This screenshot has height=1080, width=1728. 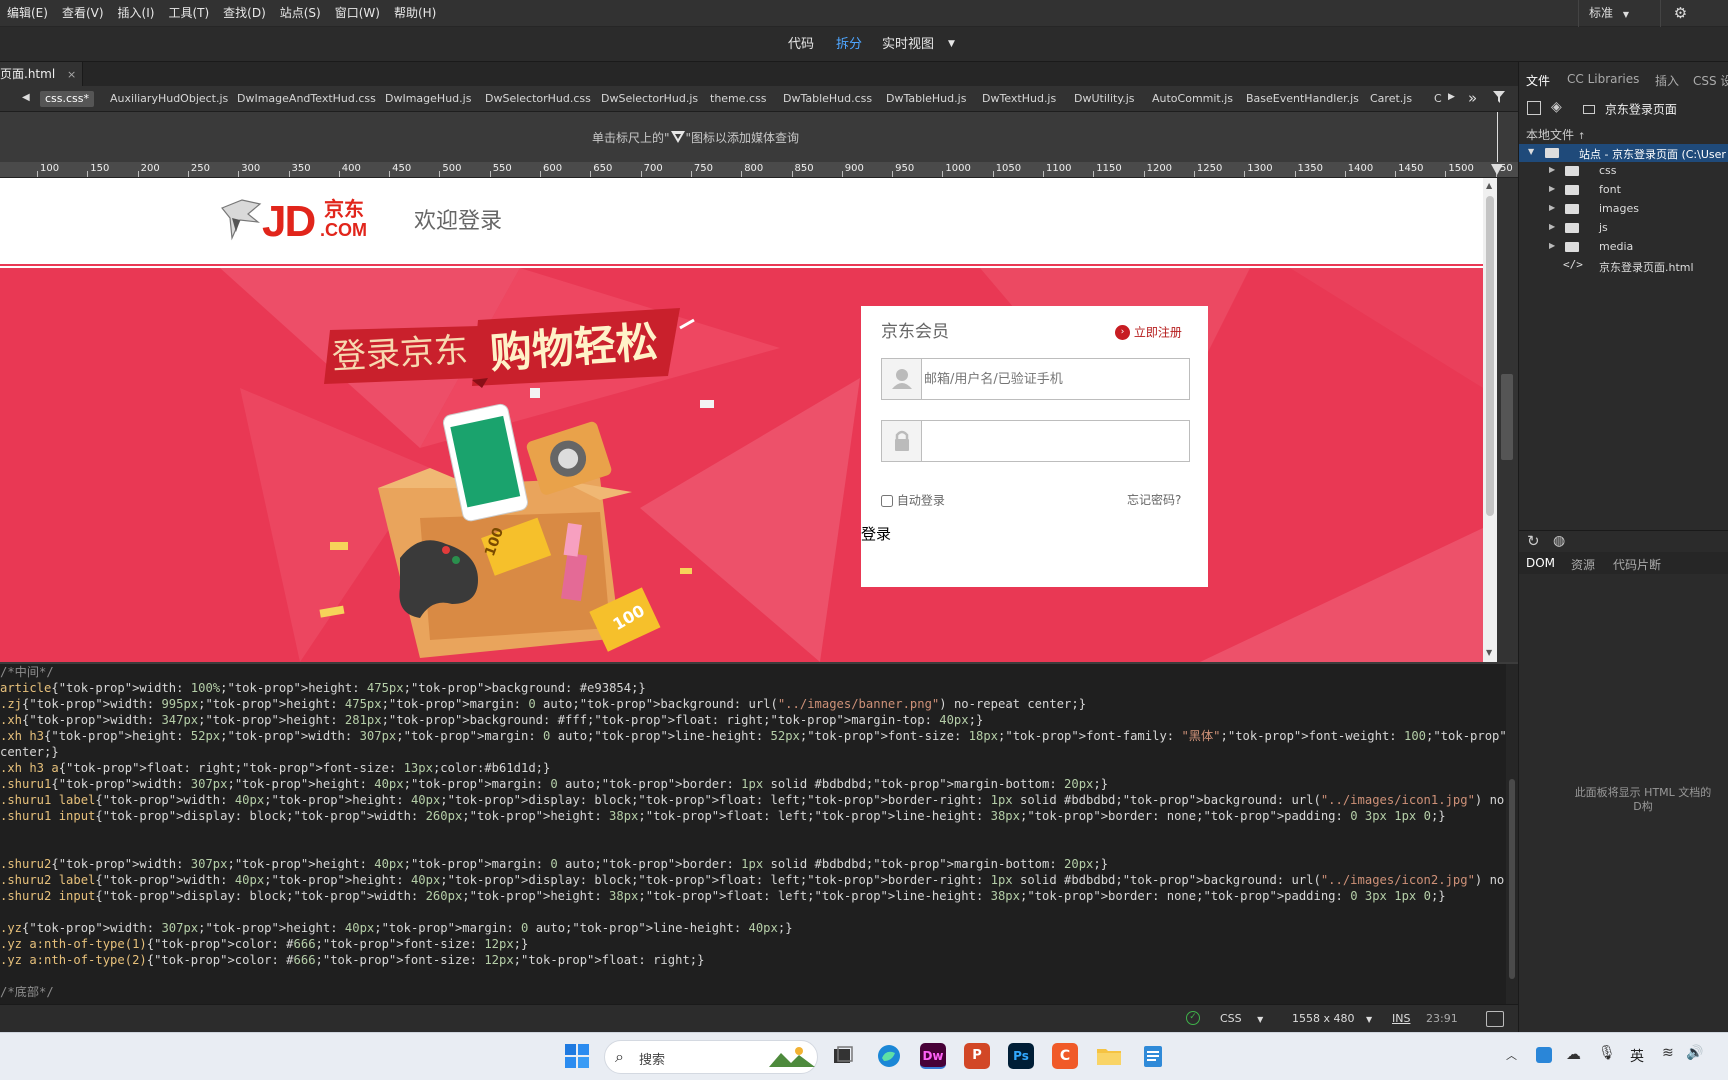 I want to click on filter-icon, so click(x=1499, y=97).